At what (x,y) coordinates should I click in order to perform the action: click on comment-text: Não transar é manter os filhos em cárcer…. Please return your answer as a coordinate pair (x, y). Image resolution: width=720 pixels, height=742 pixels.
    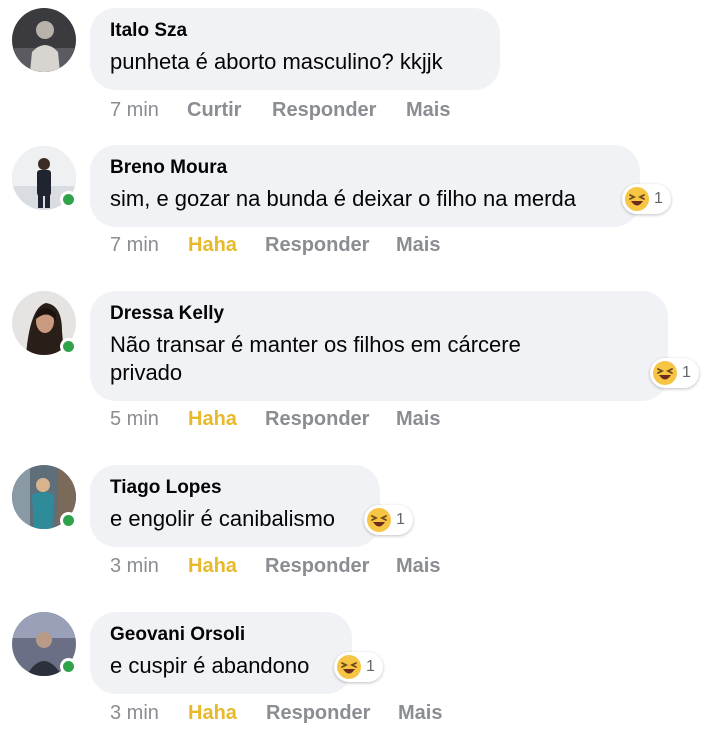
    Looking at the image, I should click on (379, 359).